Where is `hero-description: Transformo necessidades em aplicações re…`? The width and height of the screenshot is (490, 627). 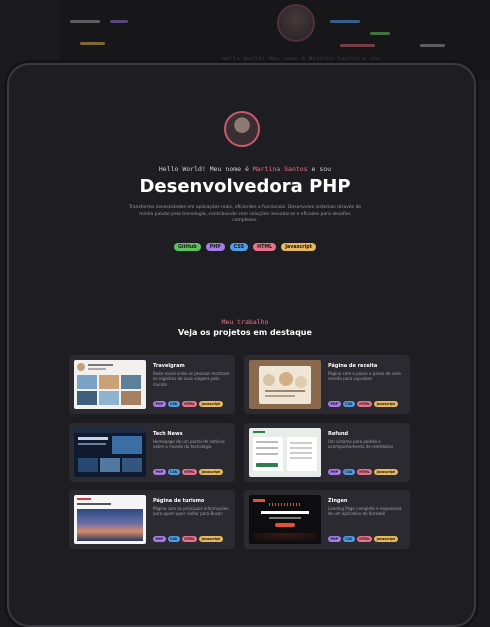 hero-description: Transformo necessidades em aplicações re… is located at coordinates (245, 214).